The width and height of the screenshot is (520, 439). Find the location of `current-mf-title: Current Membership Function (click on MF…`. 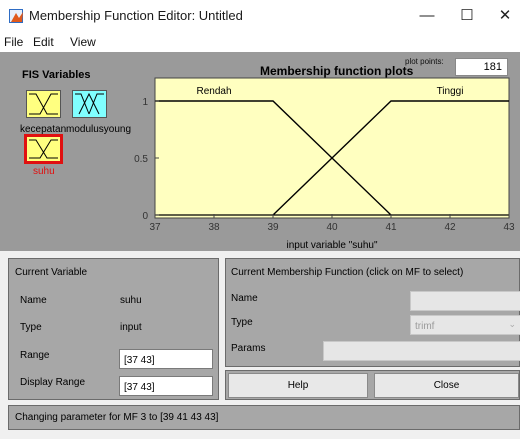

current-mf-title: Current Membership Function (click on MF… is located at coordinates (347, 272).